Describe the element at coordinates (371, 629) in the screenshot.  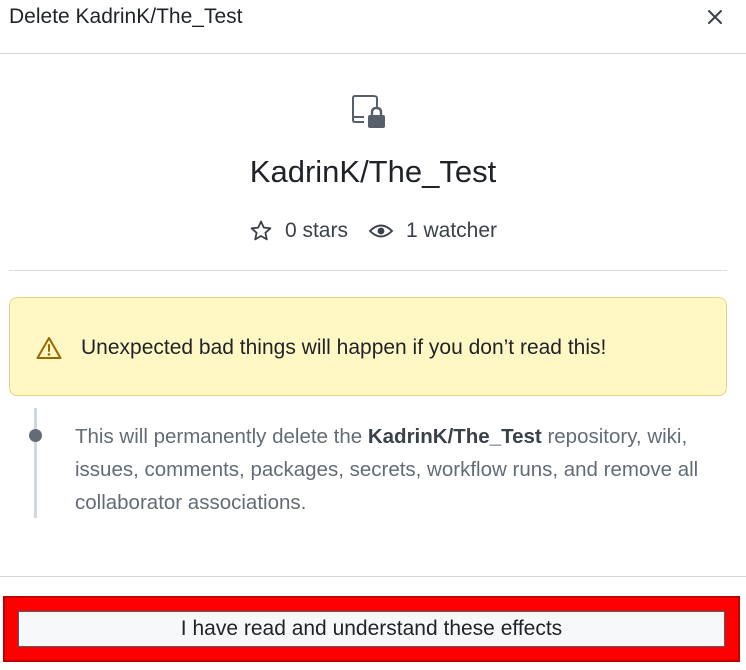
I see `confirm-understand-button: I have read and understand these effects` at that location.